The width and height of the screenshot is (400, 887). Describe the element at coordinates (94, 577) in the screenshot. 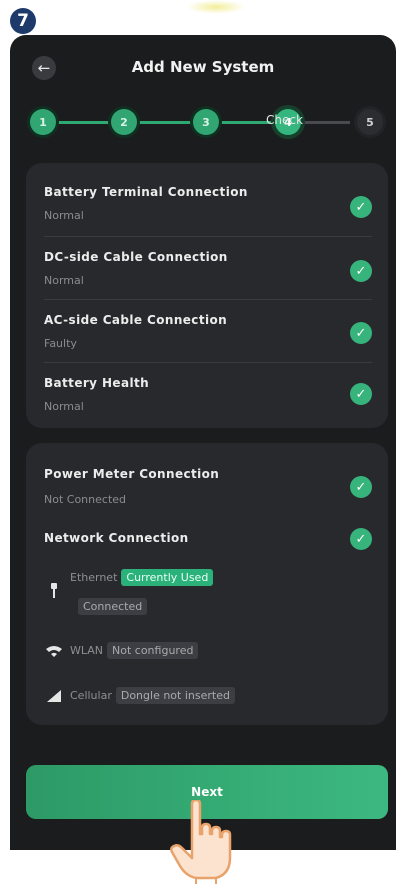

I see `ethernet-label: Ethernet` at that location.